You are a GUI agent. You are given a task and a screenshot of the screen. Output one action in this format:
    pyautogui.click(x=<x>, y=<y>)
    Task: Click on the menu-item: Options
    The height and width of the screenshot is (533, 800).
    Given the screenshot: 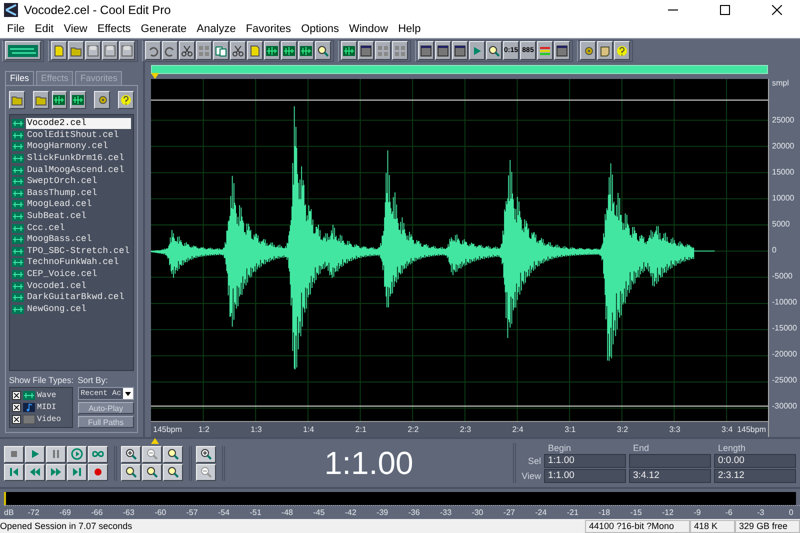 What is the action you would take?
    pyautogui.click(x=320, y=29)
    